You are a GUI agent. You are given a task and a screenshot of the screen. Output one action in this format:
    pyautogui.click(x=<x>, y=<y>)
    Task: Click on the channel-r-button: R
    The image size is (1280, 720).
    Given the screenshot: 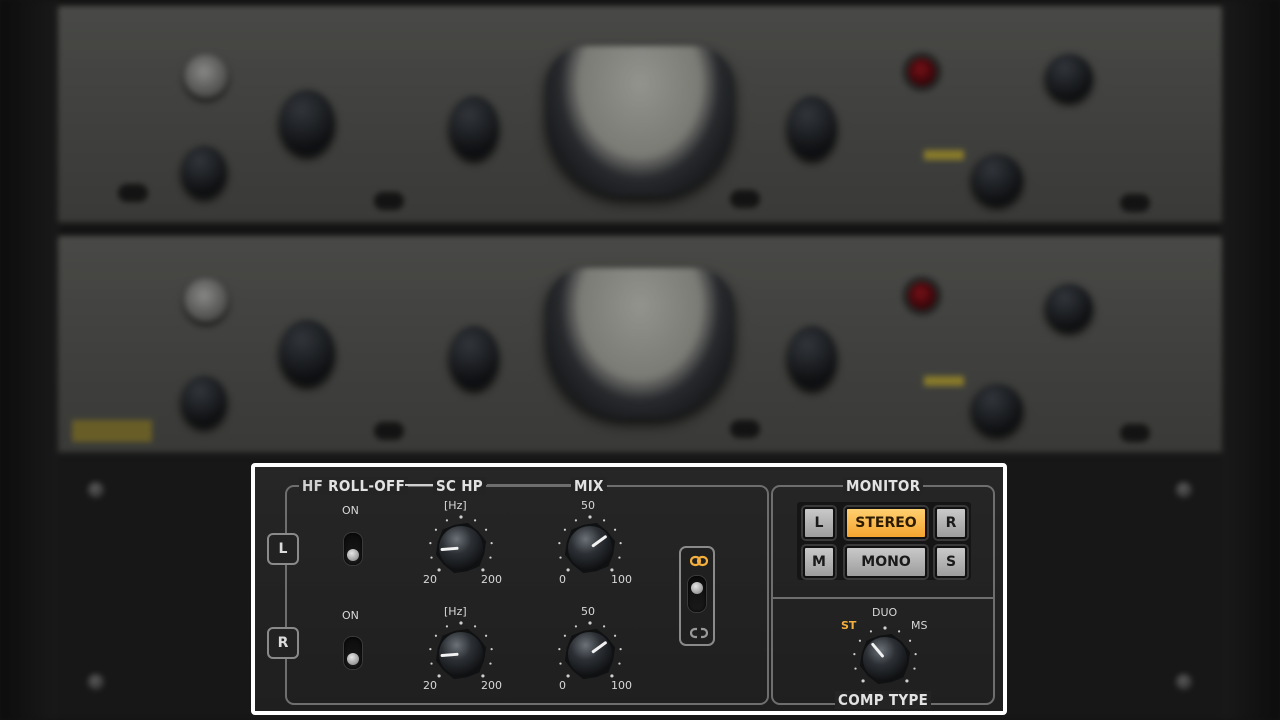 What is the action you would take?
    pyautogui.click(x=283, y=643)
    